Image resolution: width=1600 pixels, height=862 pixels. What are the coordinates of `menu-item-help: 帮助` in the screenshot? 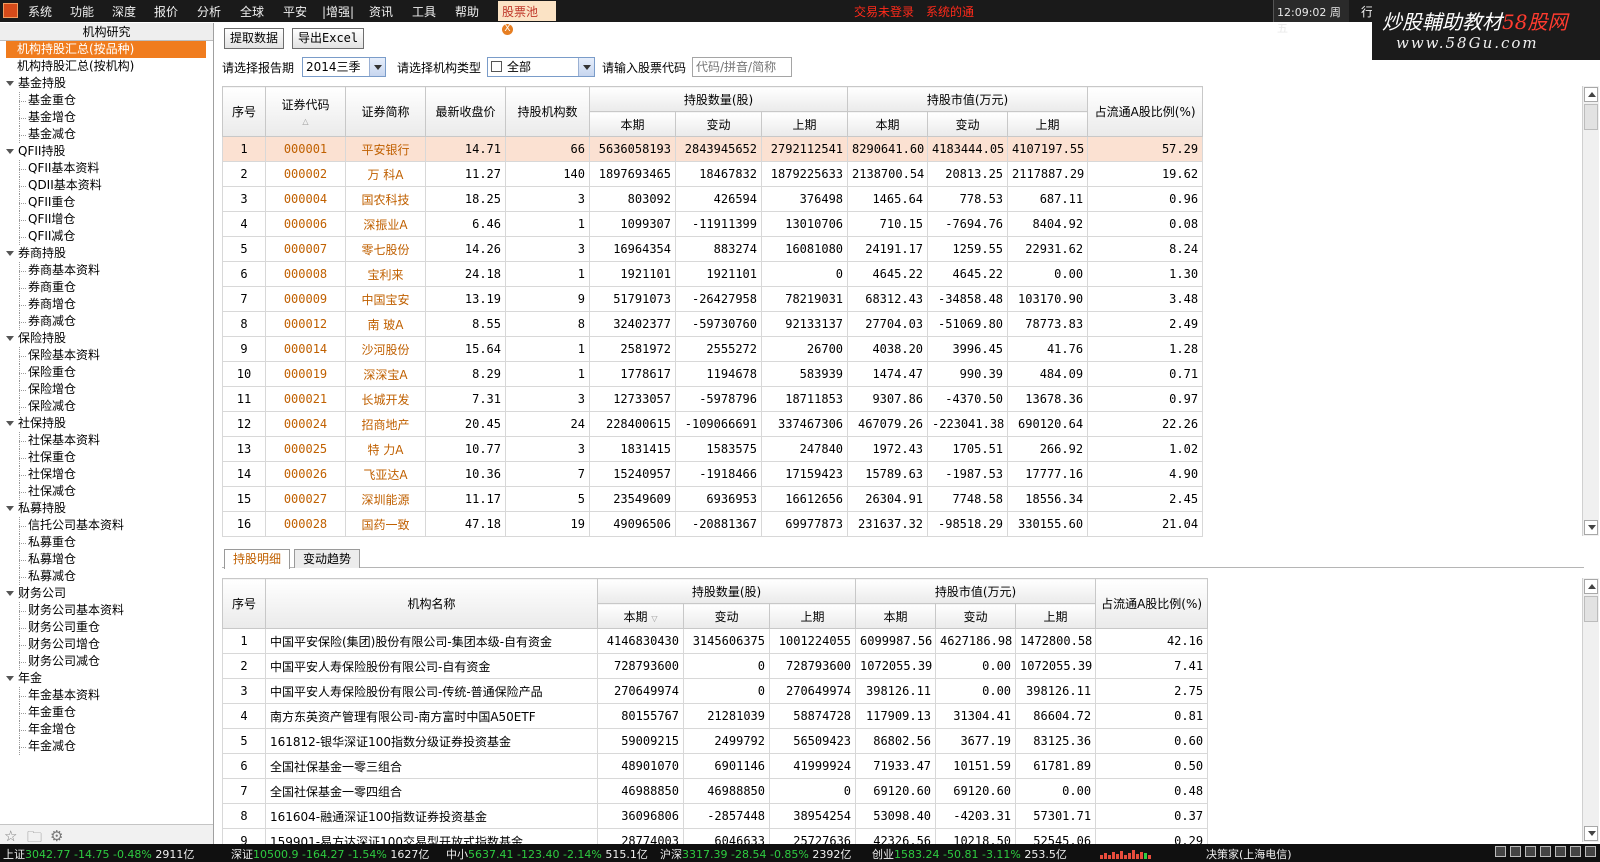 It's located at (467, 11).